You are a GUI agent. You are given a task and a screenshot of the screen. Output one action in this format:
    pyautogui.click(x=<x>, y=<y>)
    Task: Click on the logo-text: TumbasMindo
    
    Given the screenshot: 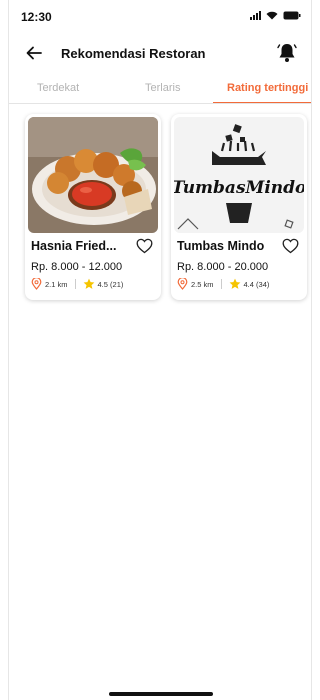 What is the action you would take?
    pyautogui.click(x=239, y=188)
    